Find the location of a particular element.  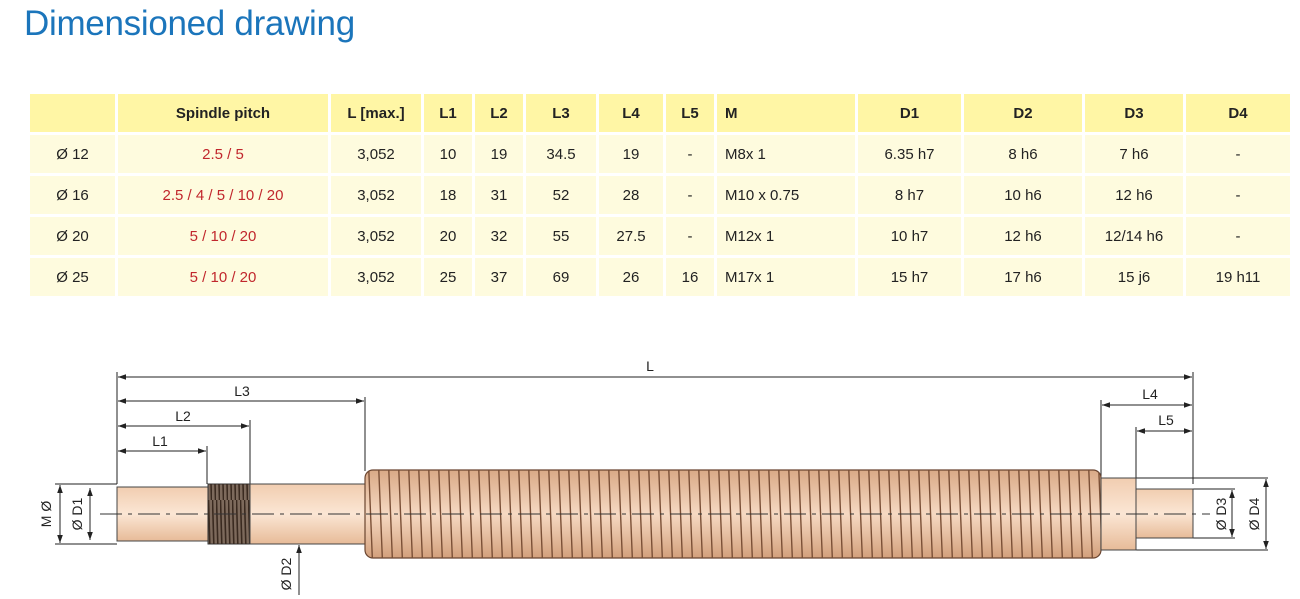

page-title: Dimensioned drawing is located at coordinates (189, 23).